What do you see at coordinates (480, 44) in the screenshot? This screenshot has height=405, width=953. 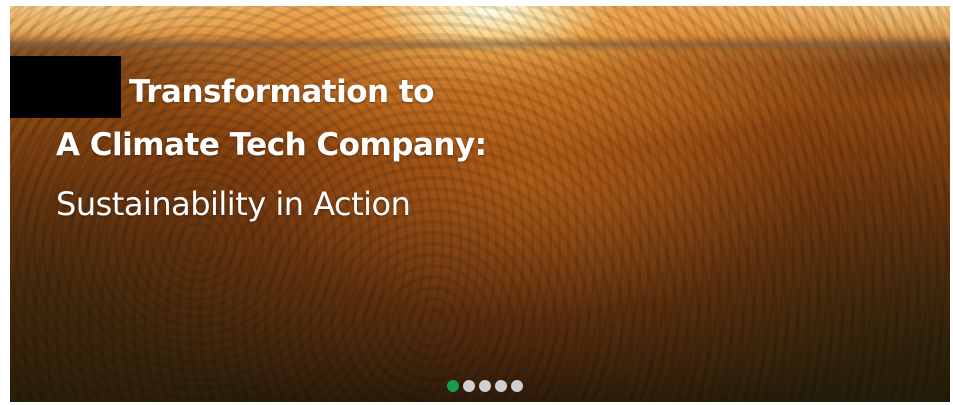 I see `horizon-haze` at bounding box center [480, 44].